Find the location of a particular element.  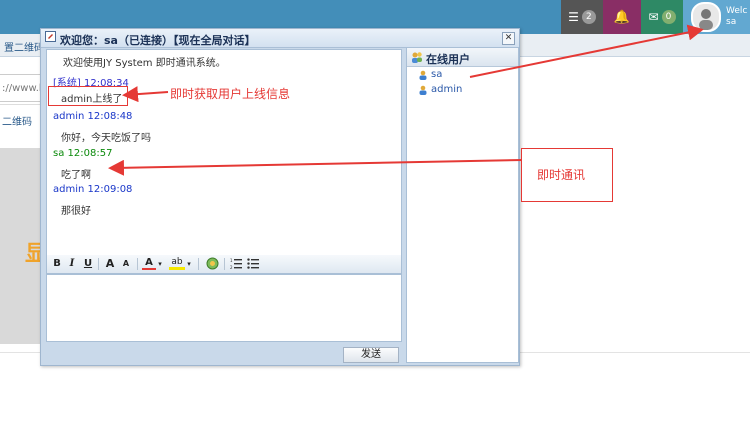

annotation-box: 即时通讯 is located at coordinates (567, 175).